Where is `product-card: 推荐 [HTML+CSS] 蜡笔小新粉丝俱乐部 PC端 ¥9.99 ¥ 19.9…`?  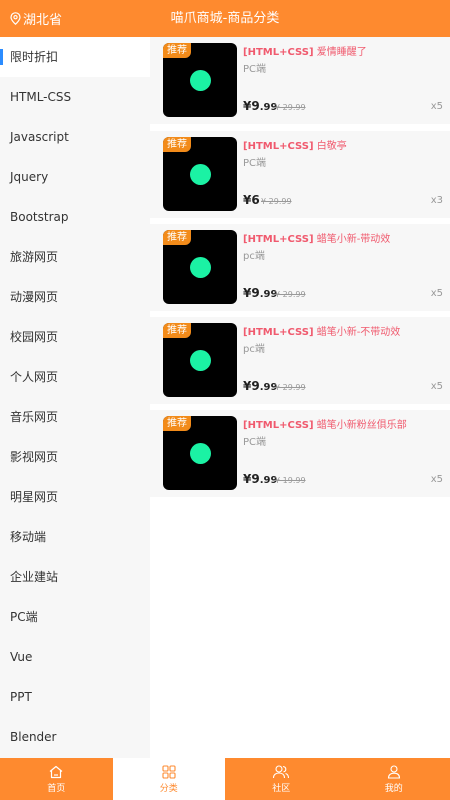 product-card: 推荐 [HTML+CSS] 蜡笔小新粉丝俱乐部 PC端 ¥9.99 ¥ 19.9… is located at coordinates (300, 453).